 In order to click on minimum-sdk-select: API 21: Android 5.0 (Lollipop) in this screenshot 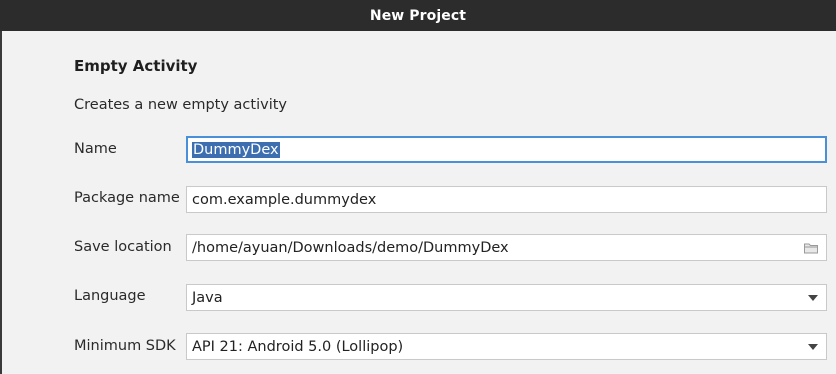, I will do `click(506, 346)`.